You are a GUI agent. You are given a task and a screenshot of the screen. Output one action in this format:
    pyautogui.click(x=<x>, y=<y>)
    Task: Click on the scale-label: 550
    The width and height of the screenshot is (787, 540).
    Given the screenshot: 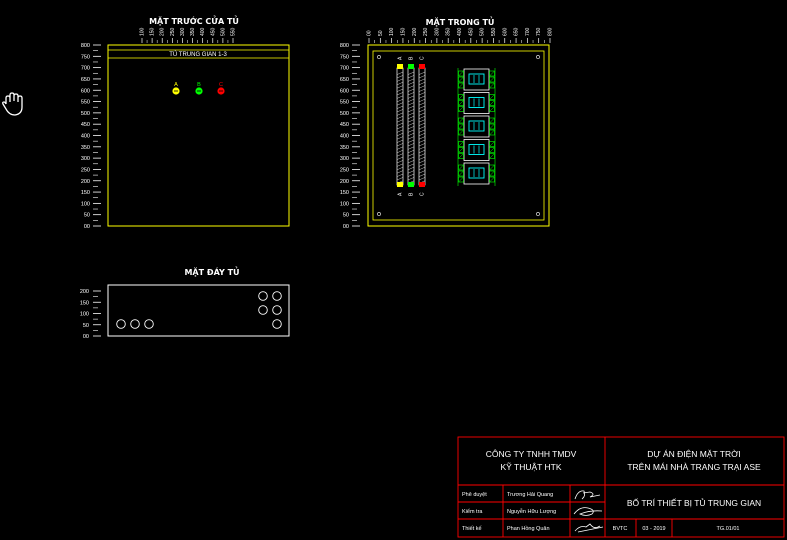 What is the action you would take?
    pyautogui.click(x=85, y=103)
    